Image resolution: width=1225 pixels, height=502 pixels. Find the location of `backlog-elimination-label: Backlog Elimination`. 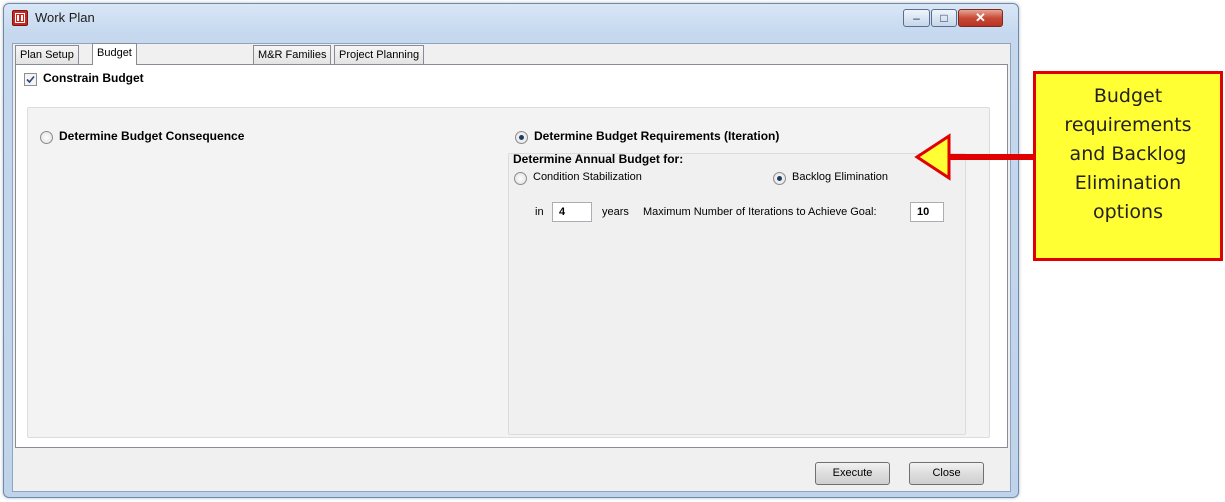

backlog-elimination-label: Backlog Elimination is located at coordinates (840, 177).